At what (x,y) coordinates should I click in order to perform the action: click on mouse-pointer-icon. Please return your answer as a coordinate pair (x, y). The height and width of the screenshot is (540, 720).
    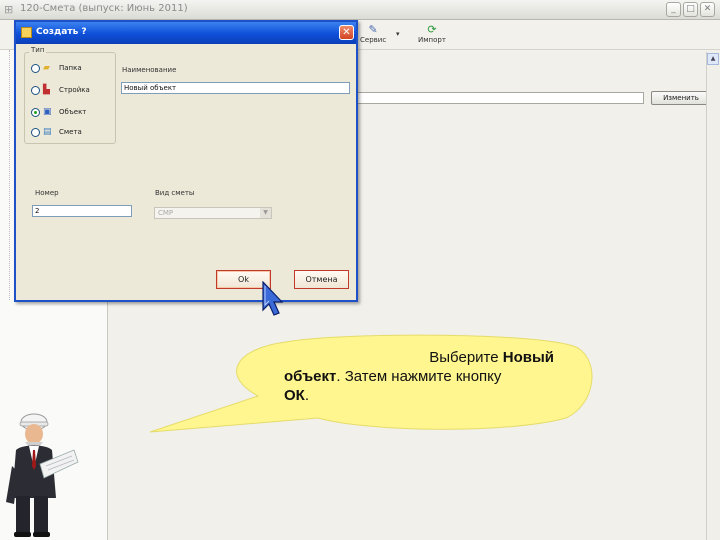
    Looking at the image, I should click on (273, 298).